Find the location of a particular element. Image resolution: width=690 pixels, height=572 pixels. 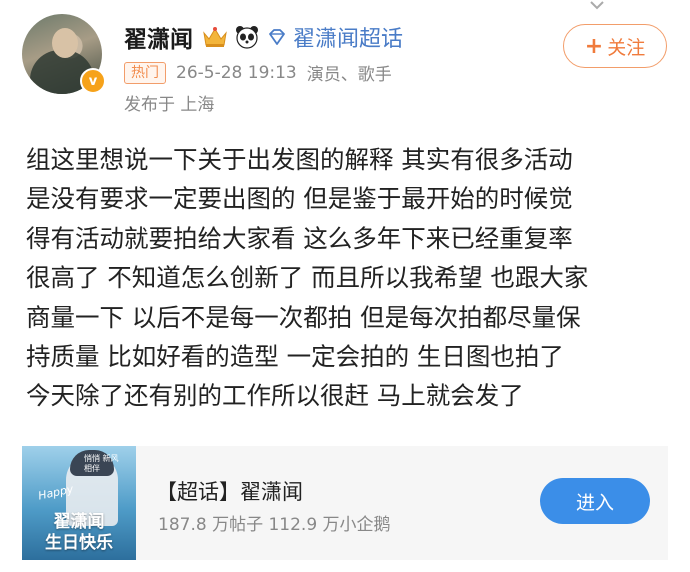

post-line: 很高了 不知道怎么创新了 而且所以我希望 也跟大家 is located at coordinates (307, 278).